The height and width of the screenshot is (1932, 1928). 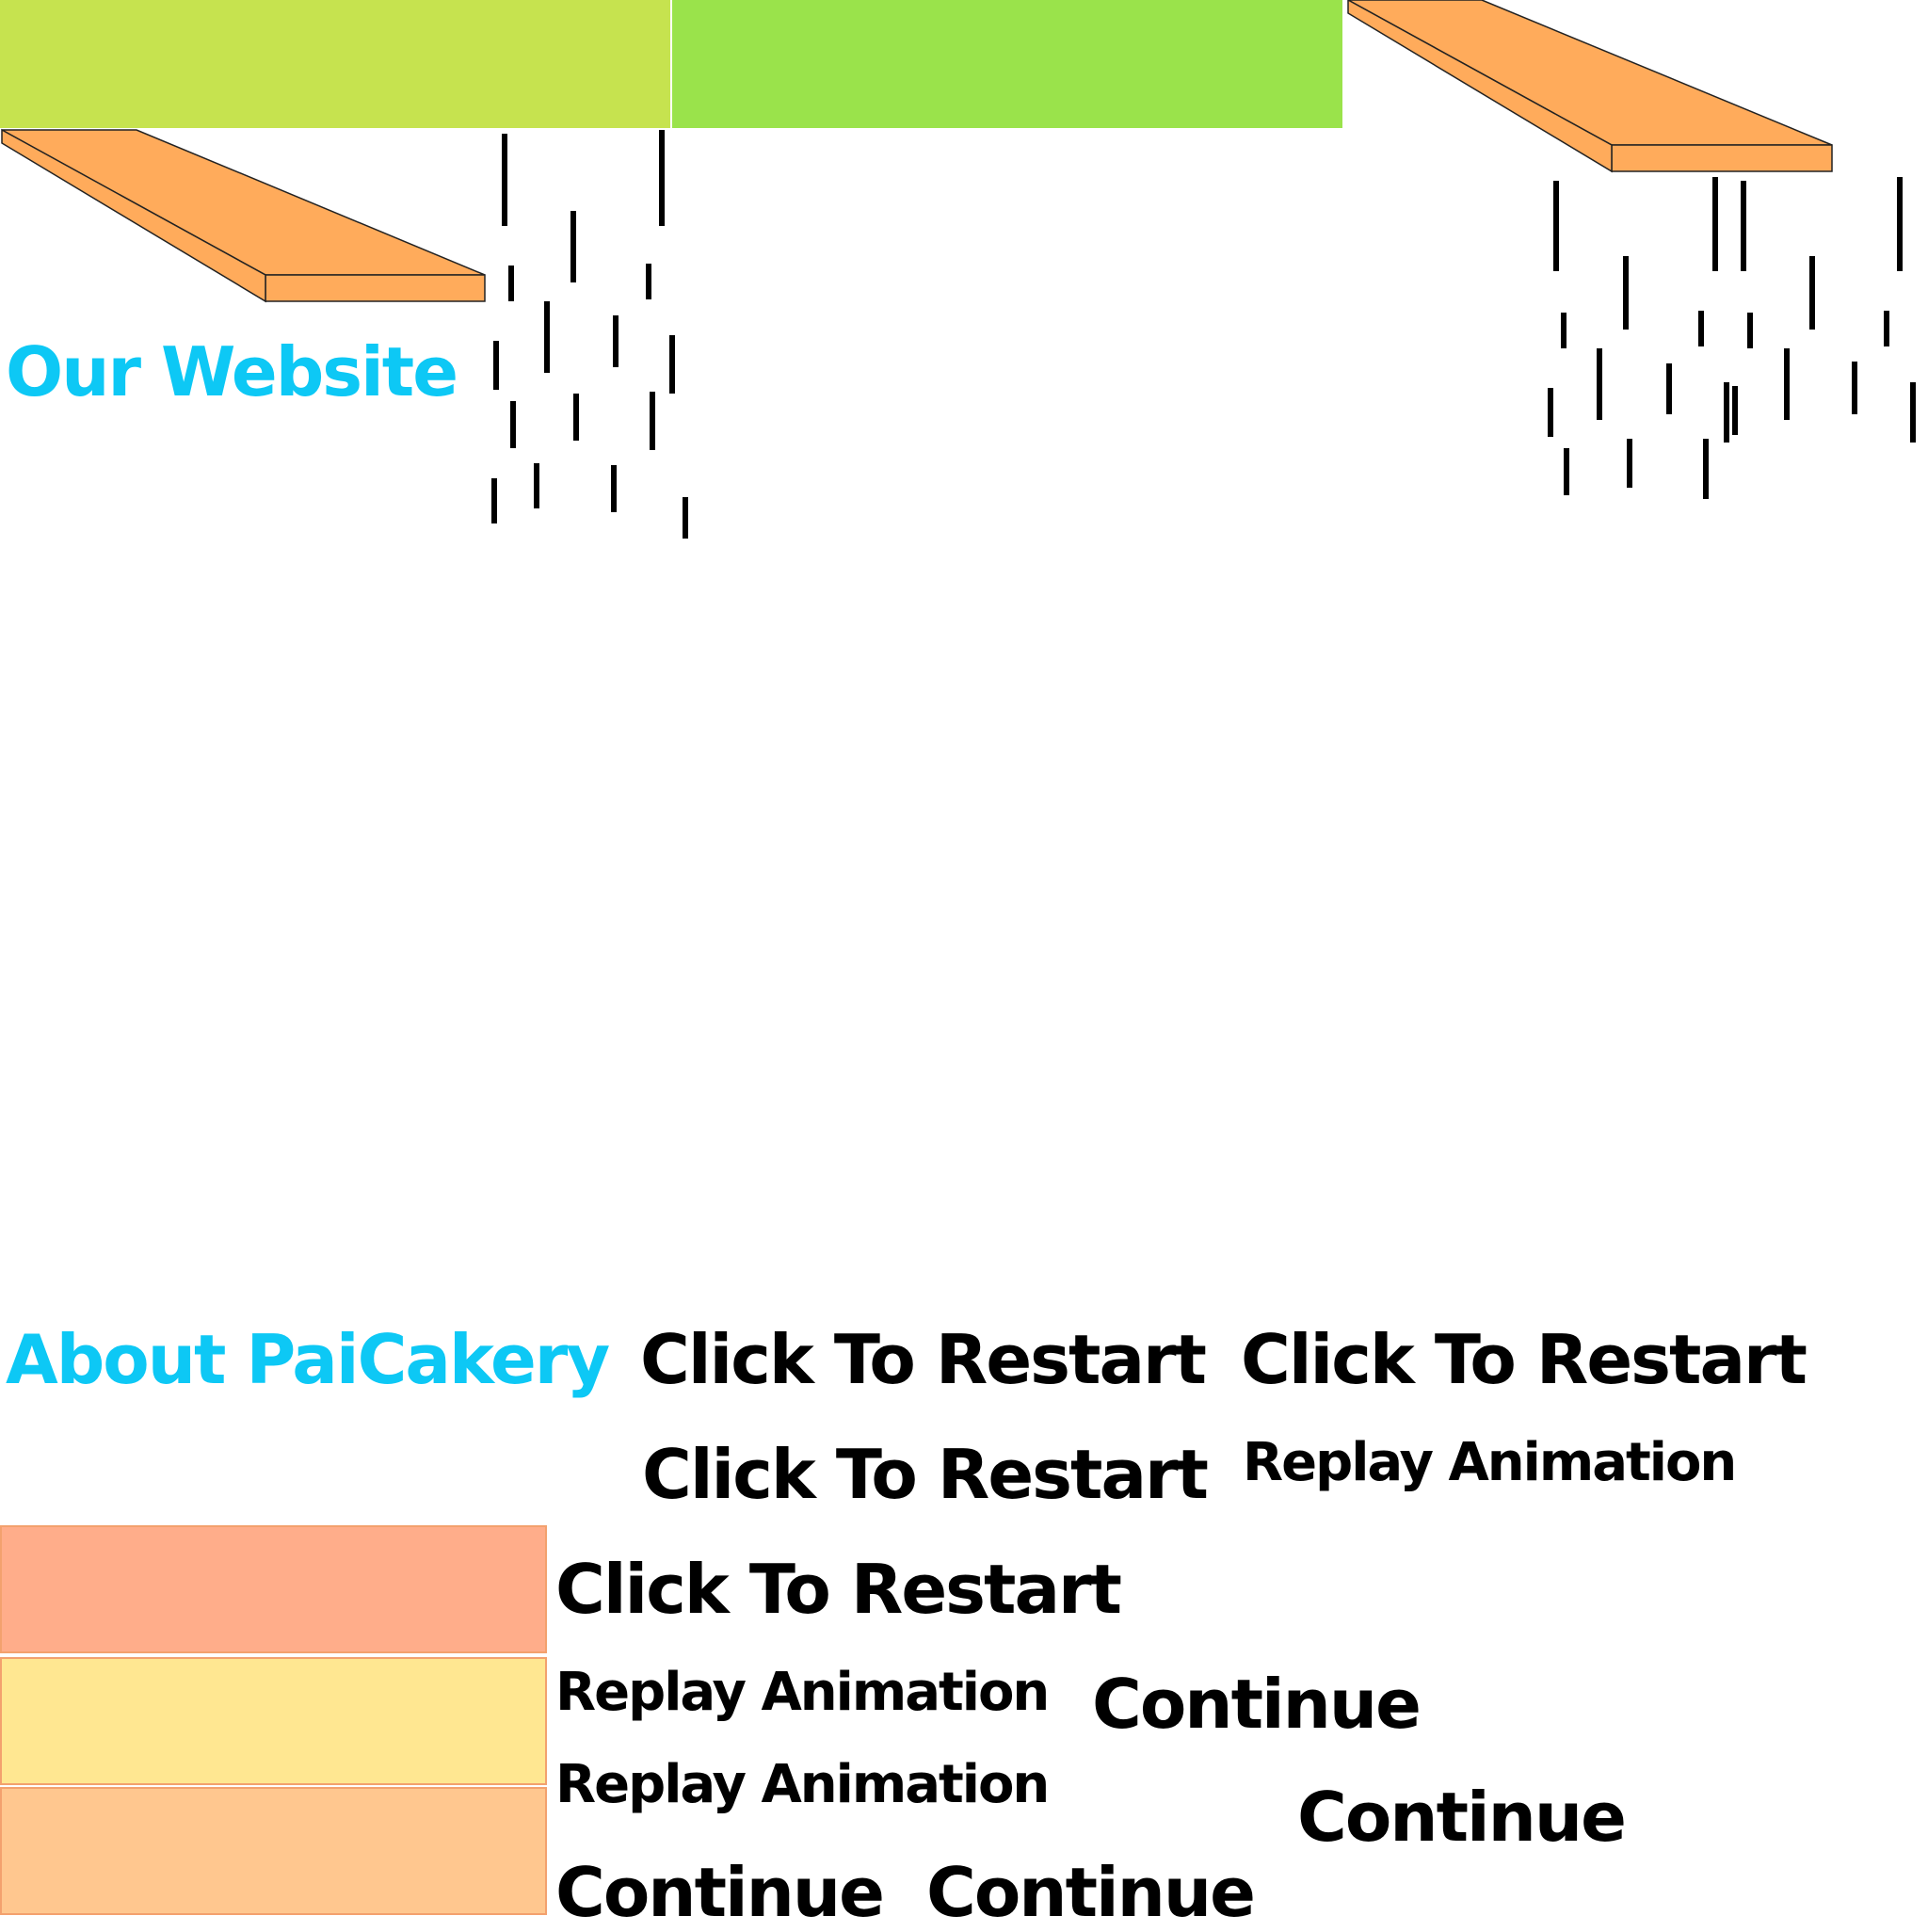 I want to click on rain-drops-right-icon, so click(x=1732, y=338).